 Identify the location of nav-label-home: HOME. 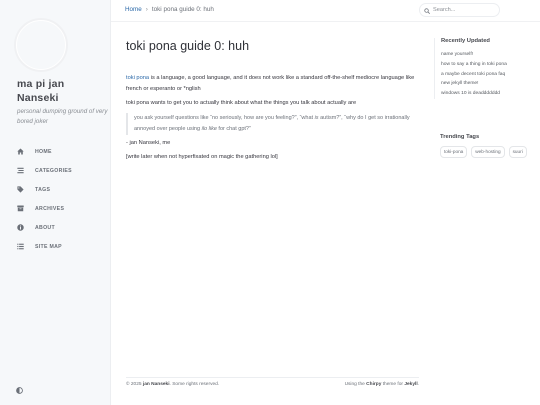
(43, 151).